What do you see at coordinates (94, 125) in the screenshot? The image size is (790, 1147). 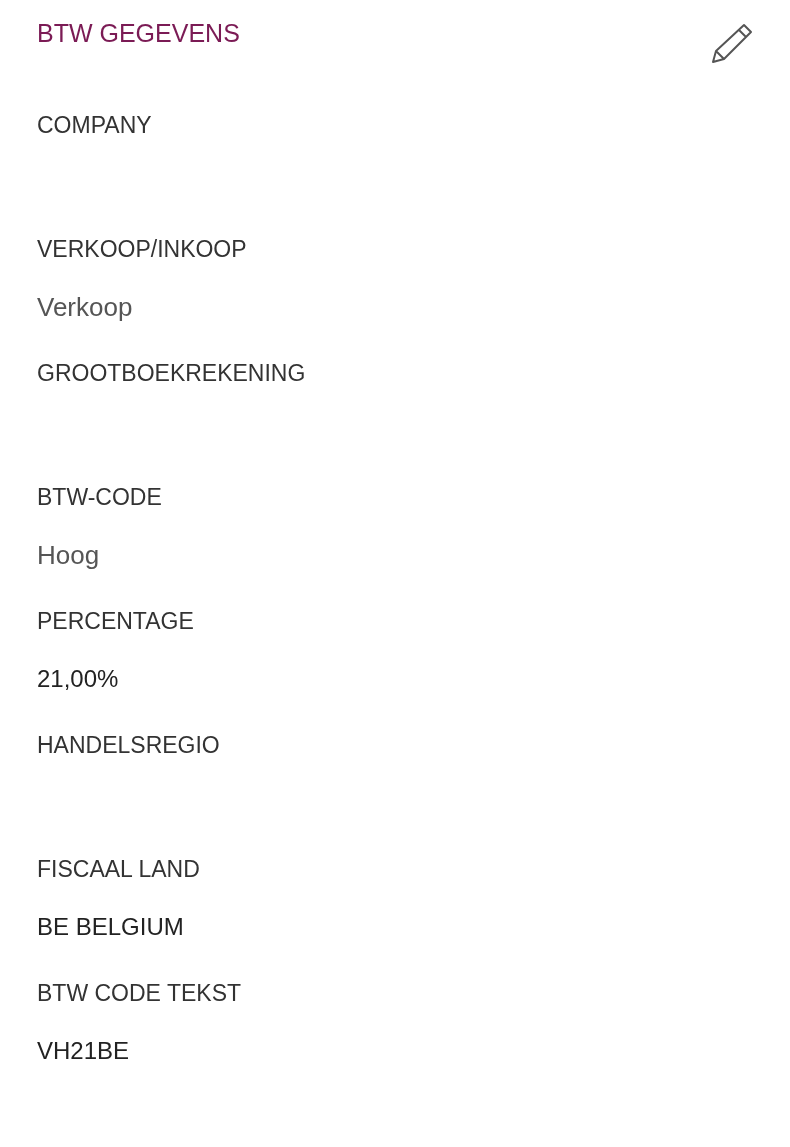 I see `field-label: COMPANY` at bounding box center [94, 125].